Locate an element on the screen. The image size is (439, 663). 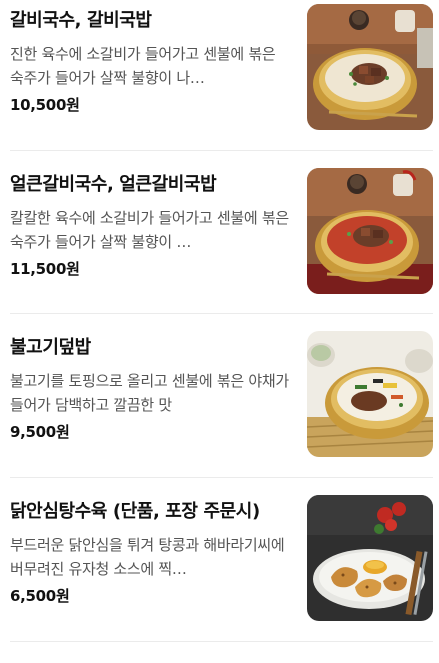
menu-item-price: 10,500원 is located at coordinates (45, 105).